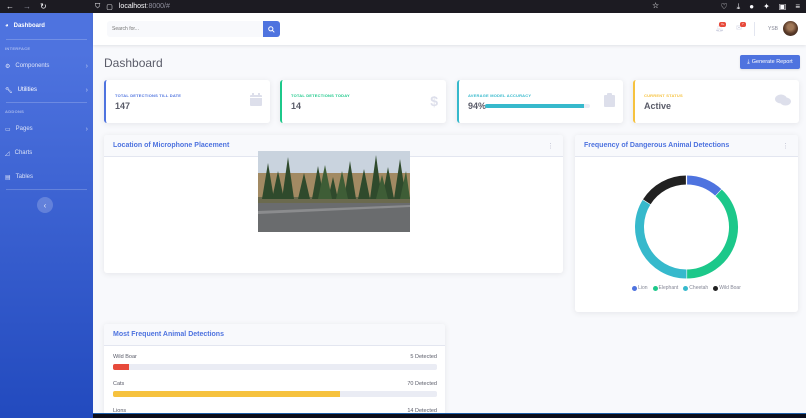 The height and width of the screenshot is (418, 806). I want to click on legend-item: Lion, so click(640, 288).